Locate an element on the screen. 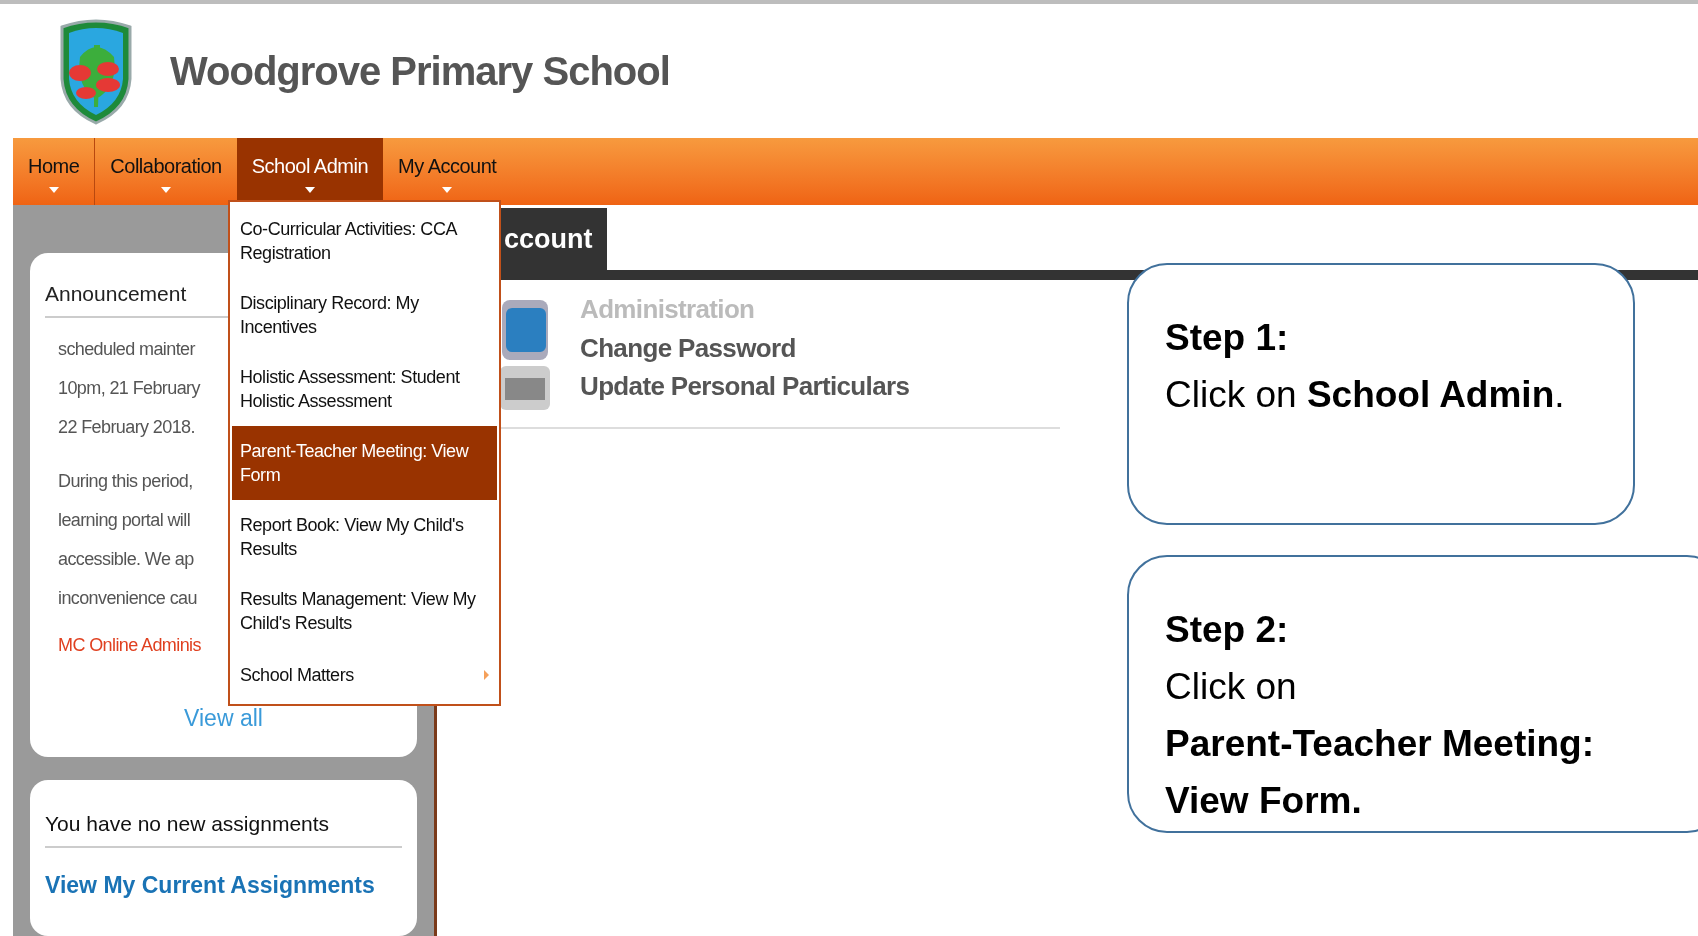 The height and width of the screenshot is (936, 1698). admin-link: Change Password is located at coordinates (688, 348).